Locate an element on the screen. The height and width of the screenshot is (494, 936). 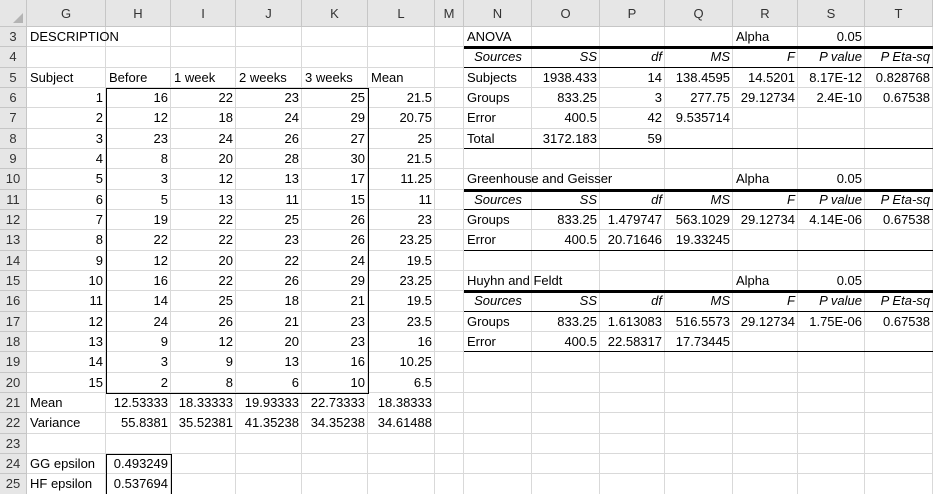
row-header-15: 15 is located at coordinates (13, 281).